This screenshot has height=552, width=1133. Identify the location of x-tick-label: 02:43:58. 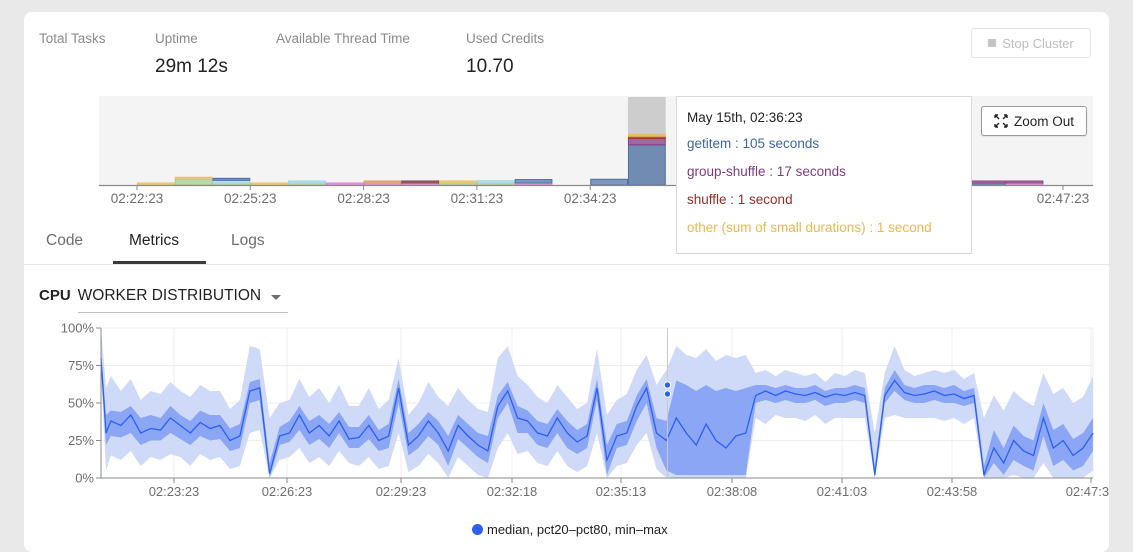
(952, 491).